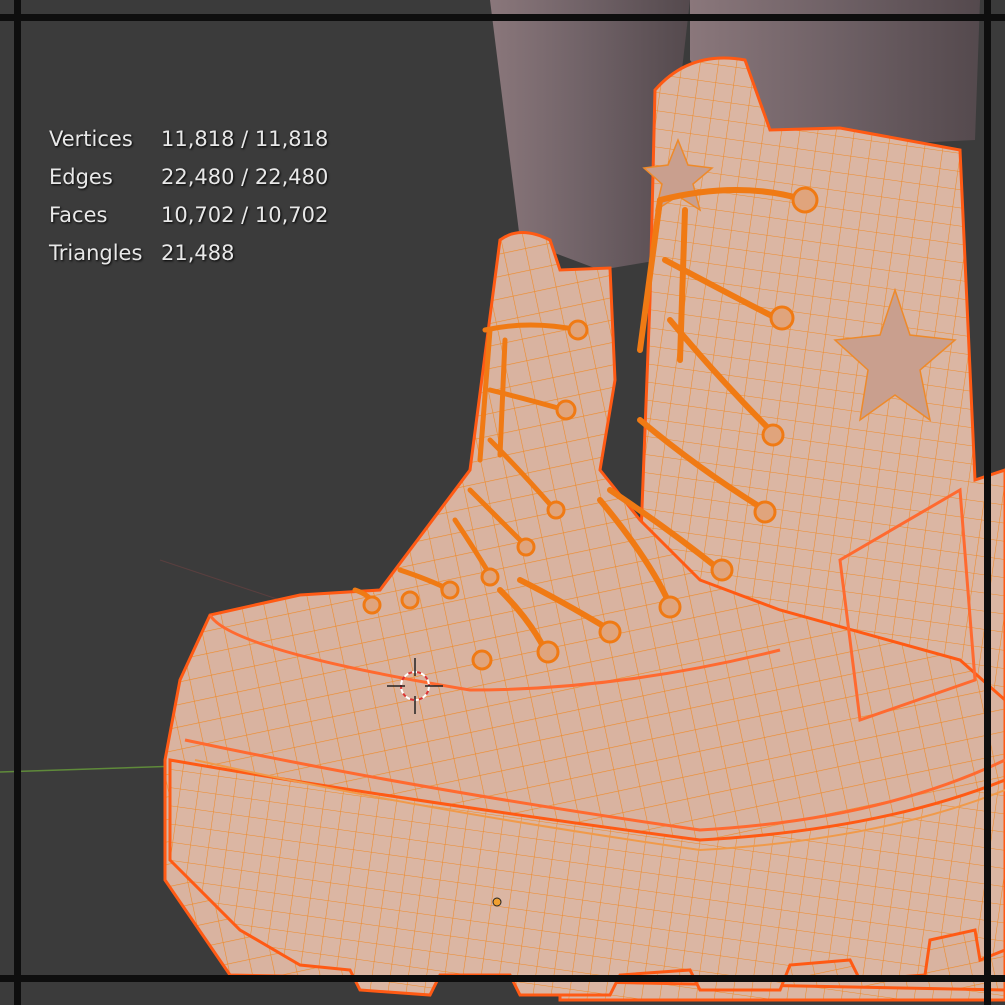 The width and height of the screenshot is (1005, 1005). What do you see at coordinates (96, 253) in the screenshot?
I see `stat-label: Triangles` at bounding box center [96, 253].